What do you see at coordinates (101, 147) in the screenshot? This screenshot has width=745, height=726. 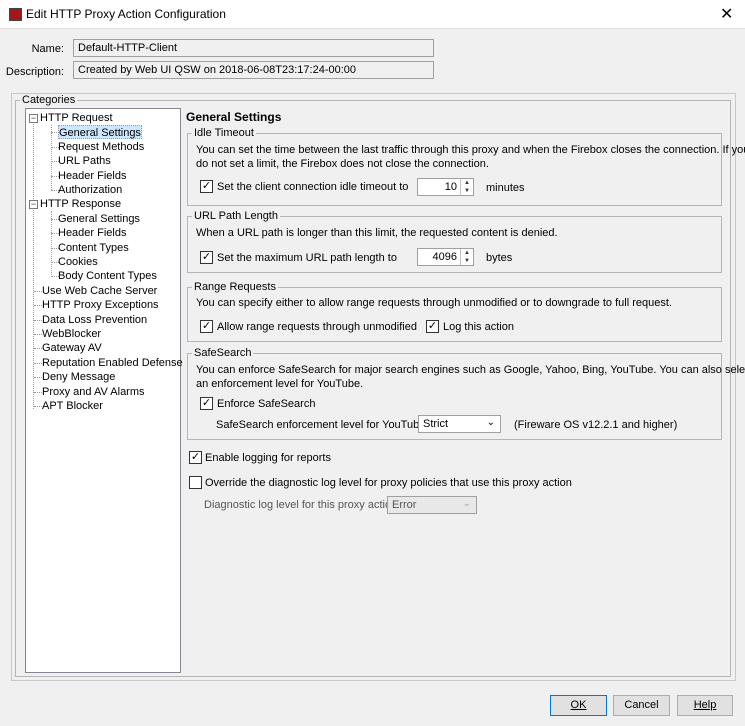 I see `tree-item: Request Methods` at bounding box center [101, 147].